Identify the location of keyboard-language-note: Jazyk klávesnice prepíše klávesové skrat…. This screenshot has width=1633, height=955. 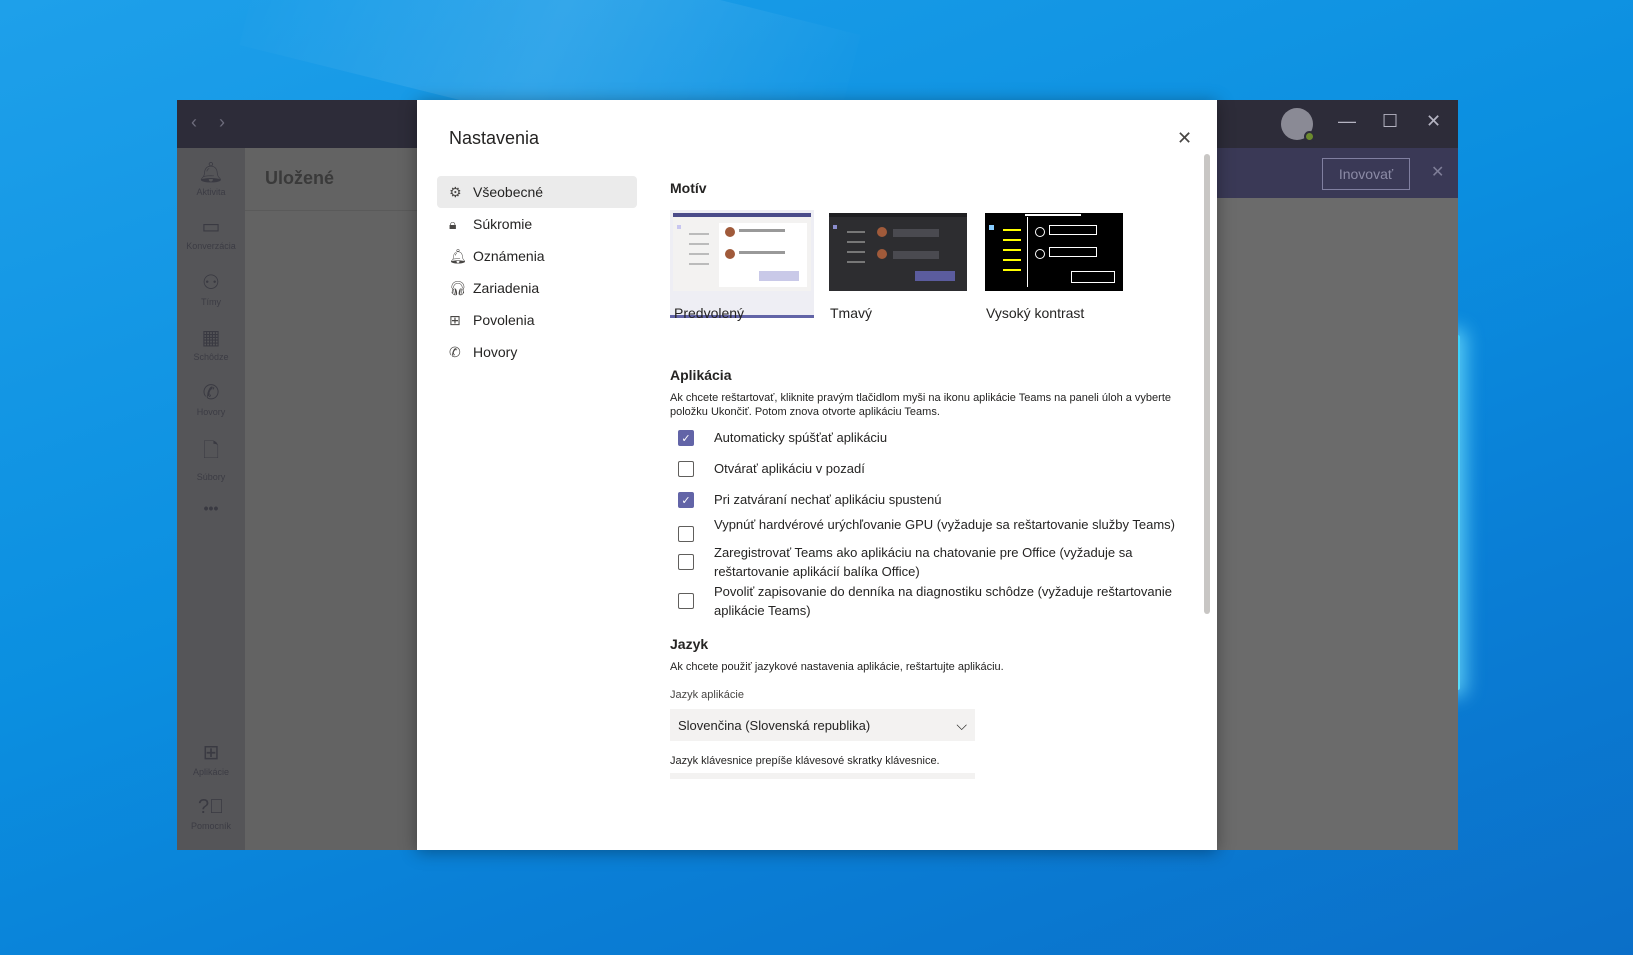
(805, 761).